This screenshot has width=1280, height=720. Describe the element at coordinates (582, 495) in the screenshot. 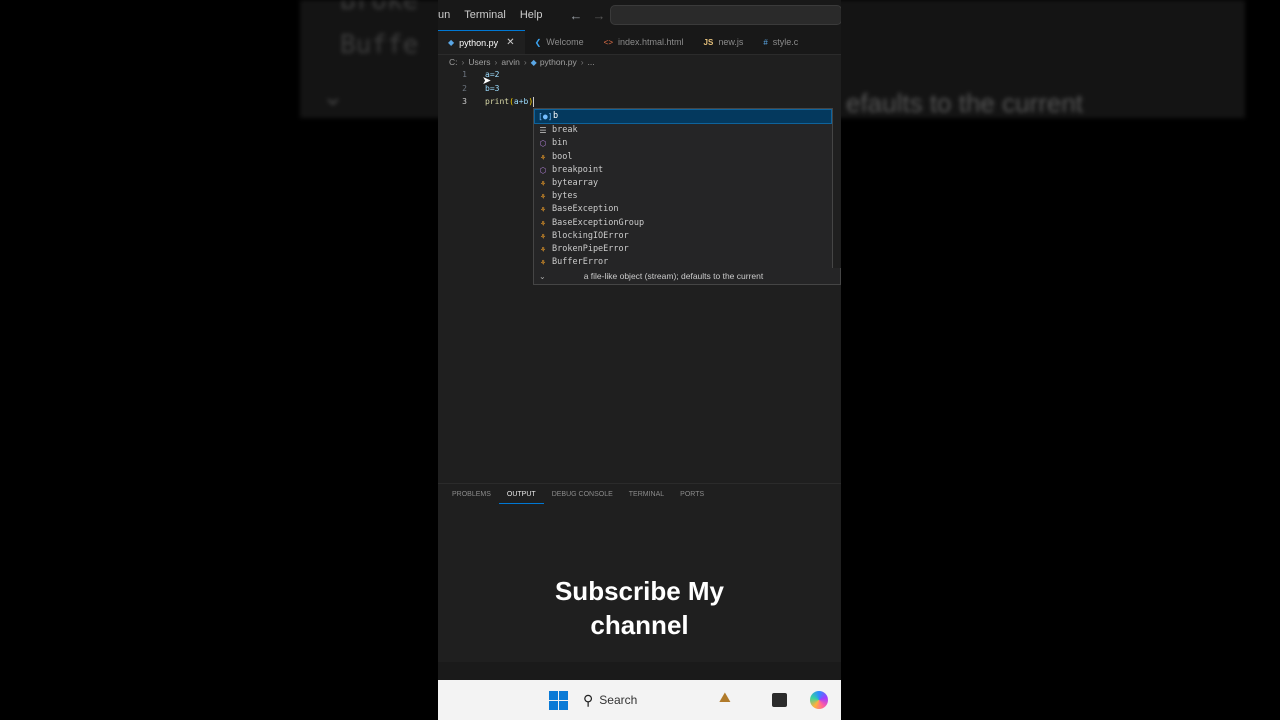

I see `tab-debug-console: DEBUG CONSOLE` at that location.